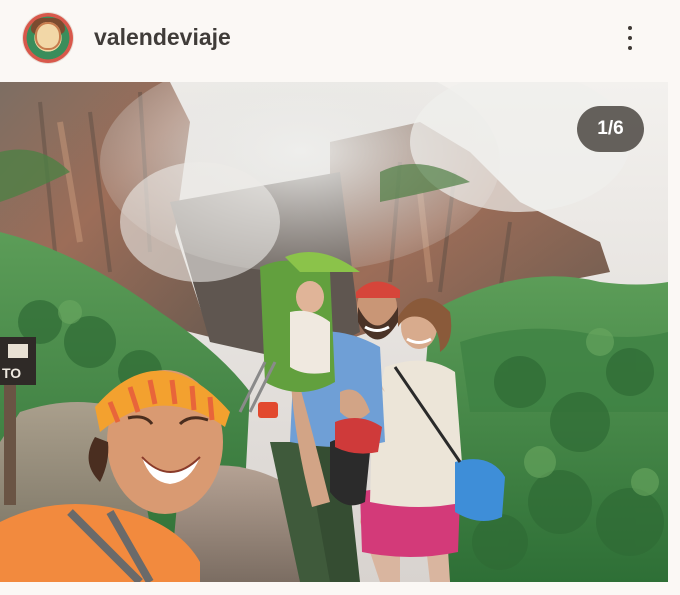  What do you see at coordinates (11, 373) in the screenshot?
I see `trail-sign-text: TO` at bounding box center [11, 373].